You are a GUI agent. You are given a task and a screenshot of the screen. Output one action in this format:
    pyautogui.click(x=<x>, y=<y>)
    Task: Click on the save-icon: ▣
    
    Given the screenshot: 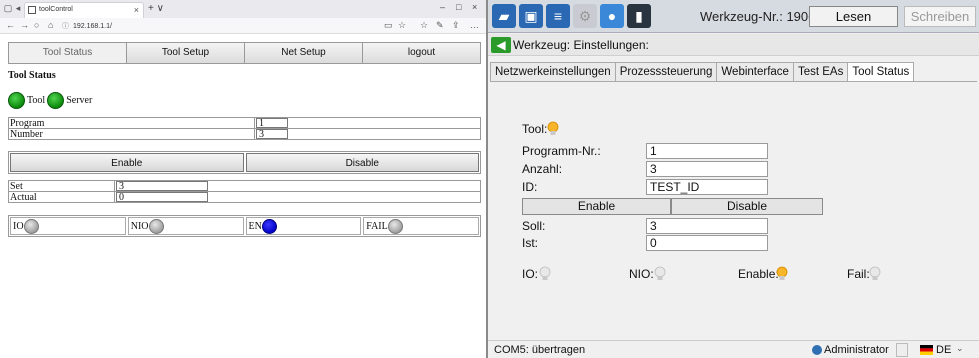 What is the action you would take?
    pyautogui.click(x=531, y=16)
    